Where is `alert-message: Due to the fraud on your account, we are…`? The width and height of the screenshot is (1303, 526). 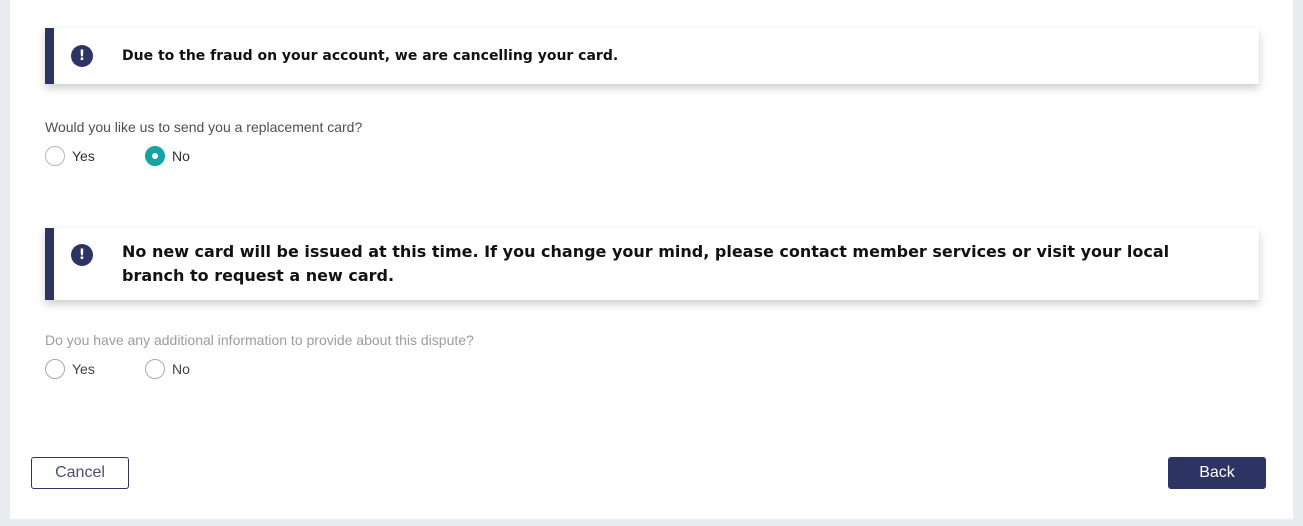
alert-message: Due to the fraud on your account, we are… is located at coordinates (370, 56).